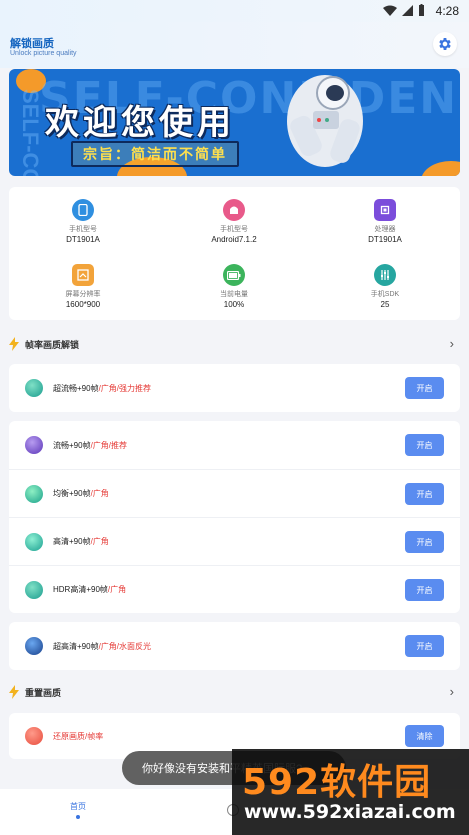 The width and height of the screenshot is (469, 835). What do you see at coordinates (234, 45) in the screenshot?
I see `app-header: 解锁画质 Unlock picture quality` at bounding box center [234, 45].